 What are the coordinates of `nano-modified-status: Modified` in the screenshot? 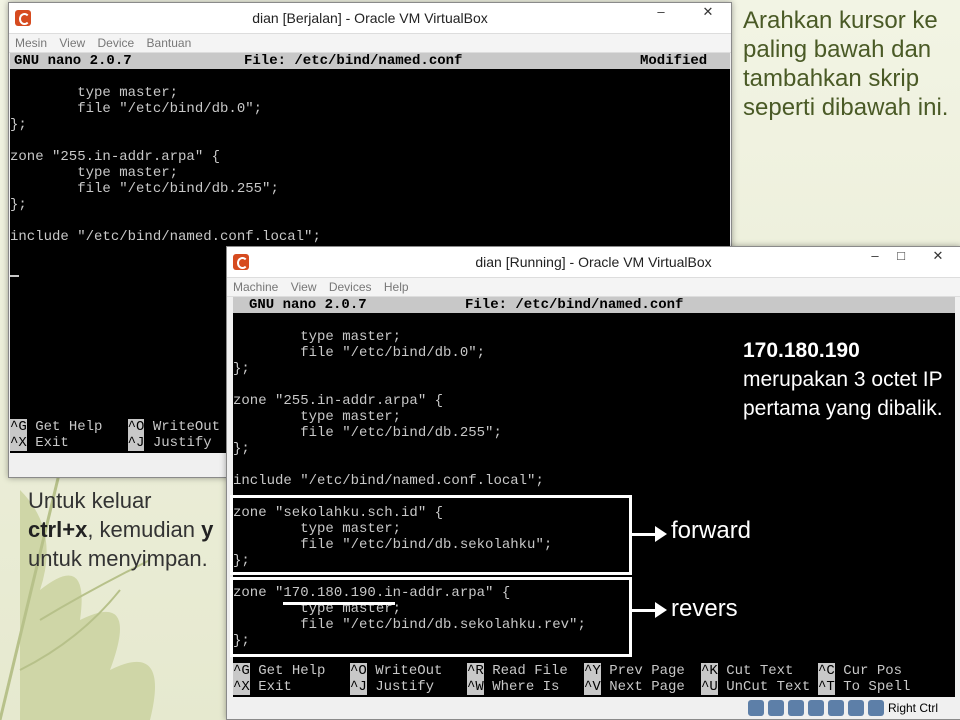 It's located at (674, 61).